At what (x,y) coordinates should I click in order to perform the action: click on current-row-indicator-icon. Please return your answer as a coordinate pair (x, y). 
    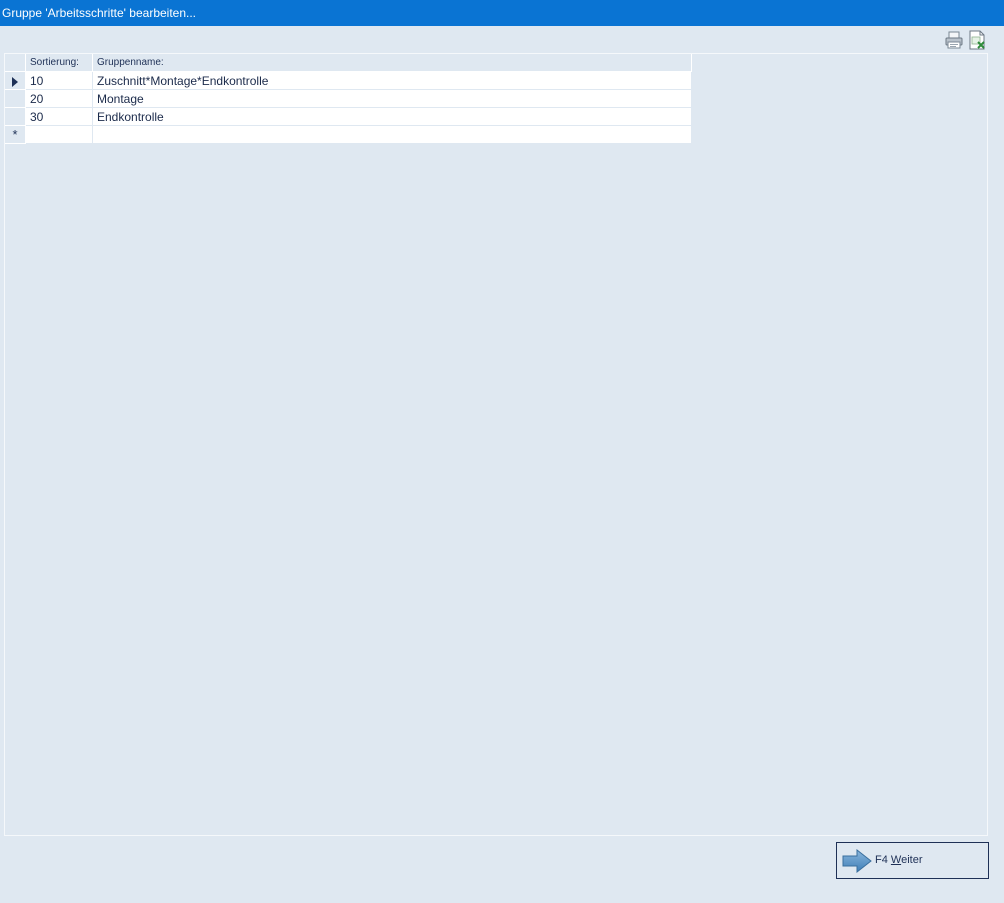
    Looking at the image, I should click on (15, 81).